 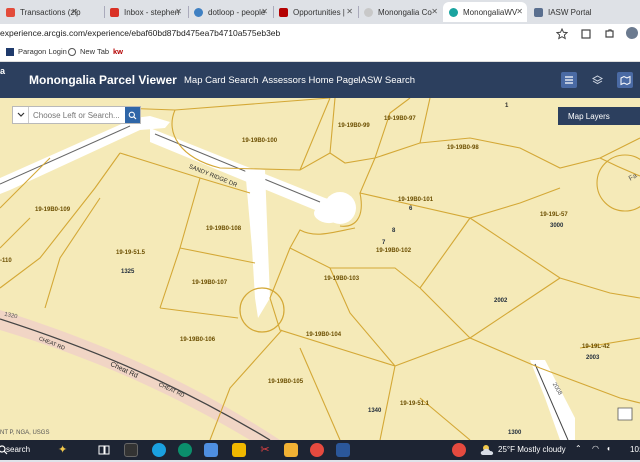 I want to click on app-icon: ✂, so click(x=265, y=450).